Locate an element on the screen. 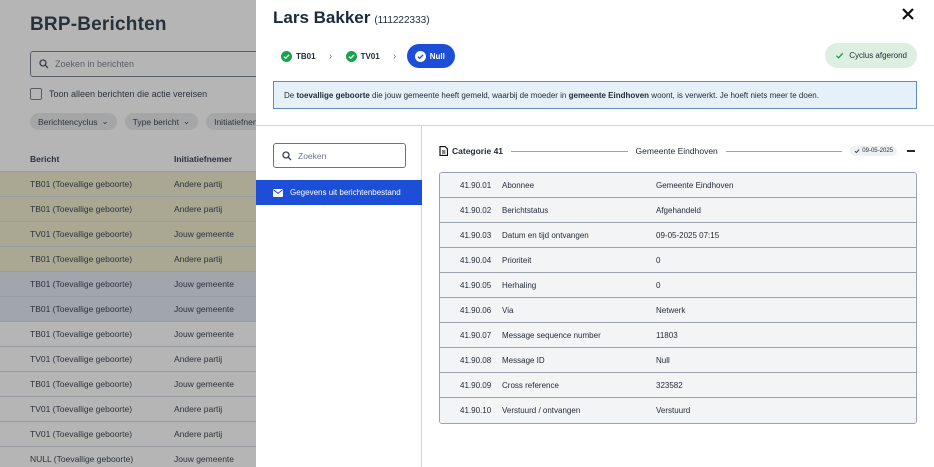  table-row: 41.90.10 Verstuurd / ontvangen Verstuurd is located at coordinates (678, 410).